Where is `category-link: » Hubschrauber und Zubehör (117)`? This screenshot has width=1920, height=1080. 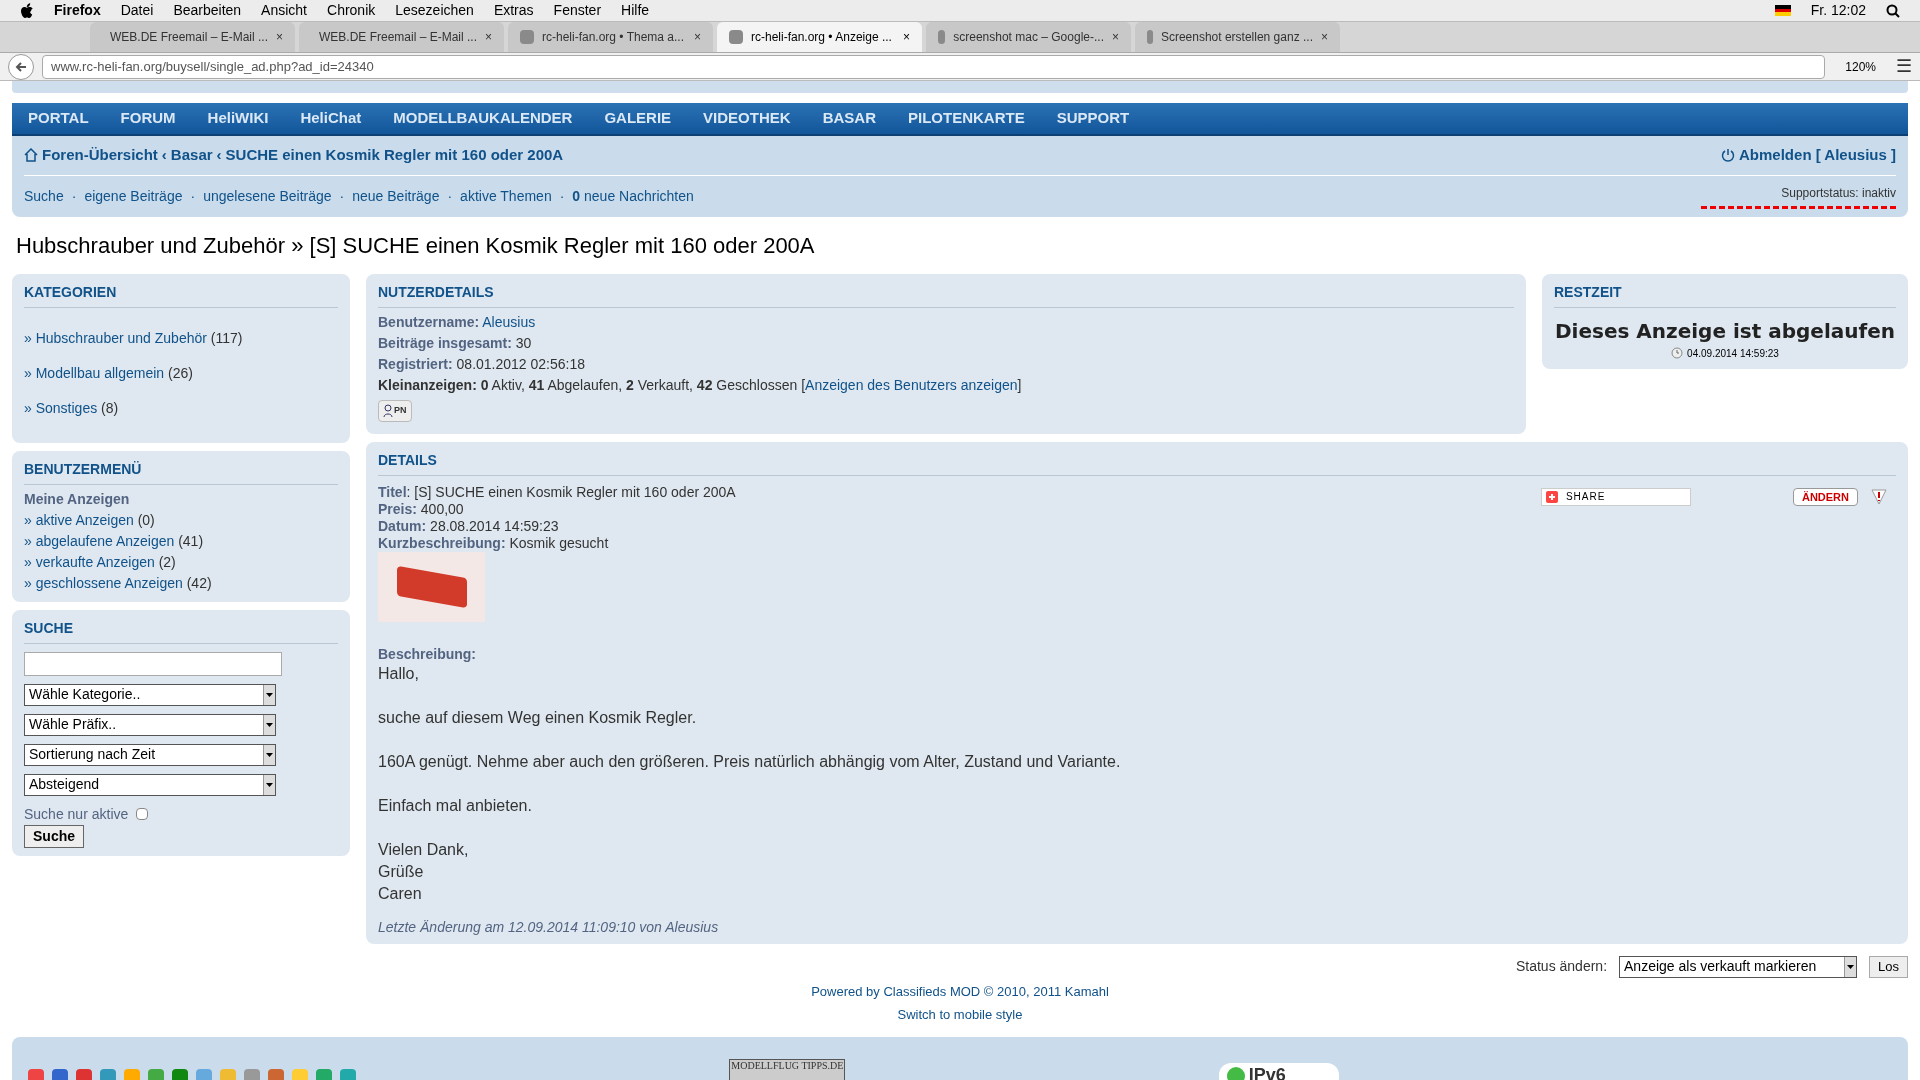 category-link: » Hubschrauber und Zubehör (117) is located at coordinates (181, 338).